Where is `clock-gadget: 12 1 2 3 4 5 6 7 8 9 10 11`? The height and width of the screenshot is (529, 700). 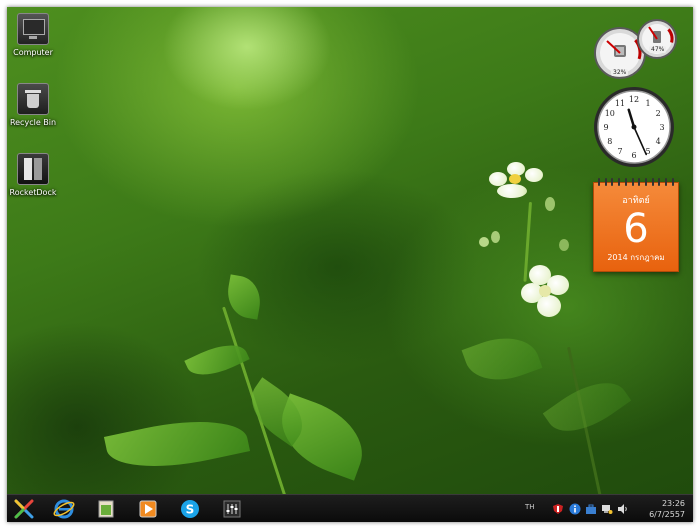 clock-gadget: 12 1 2 3 4 5 6 7 8 9 10 11 is located at coordinates (634, 127).